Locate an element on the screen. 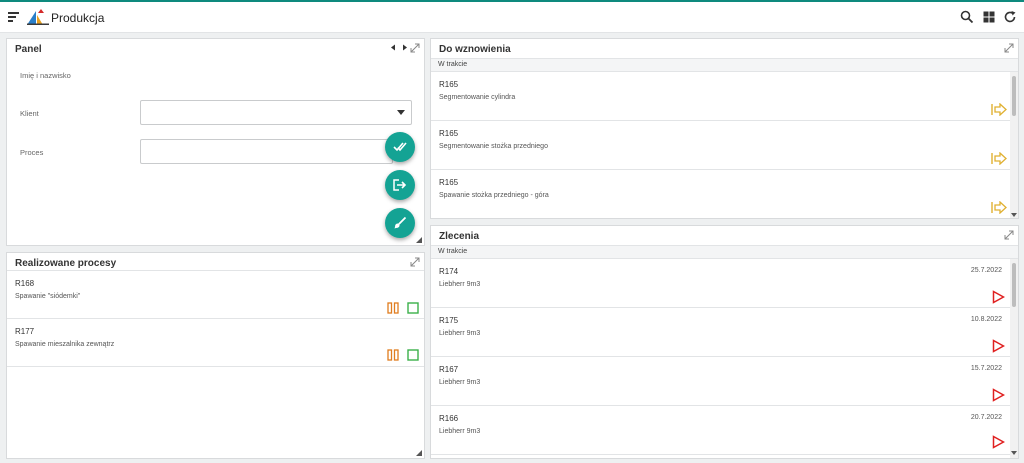  process-label: Proces is located at coordinates (32, 152).